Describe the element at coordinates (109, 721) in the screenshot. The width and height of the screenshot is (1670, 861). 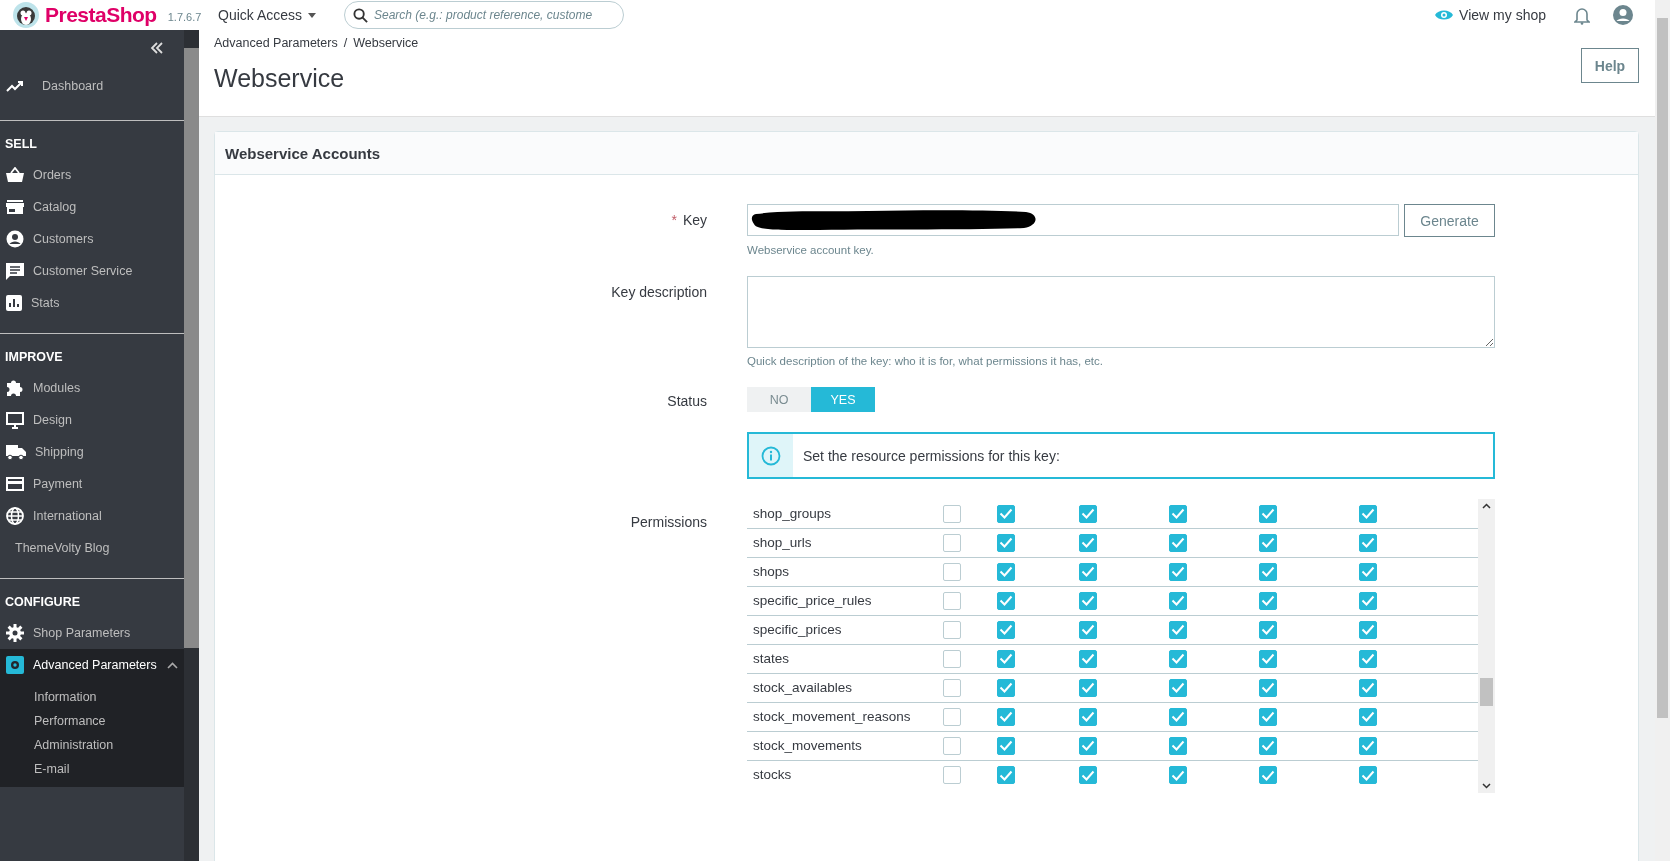
I see `submenu-item: Performance` at that location.